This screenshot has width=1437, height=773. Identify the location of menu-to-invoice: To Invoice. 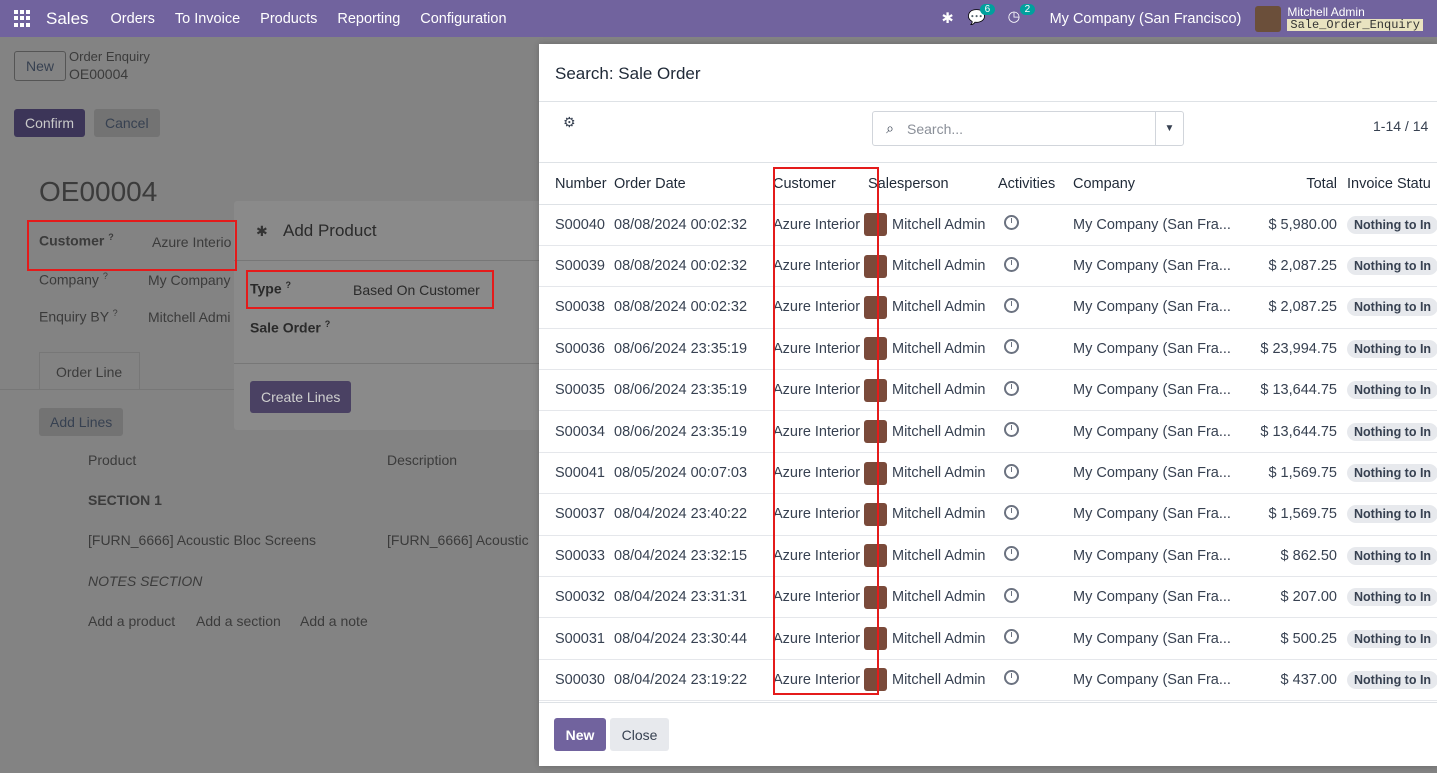
(207, 19).